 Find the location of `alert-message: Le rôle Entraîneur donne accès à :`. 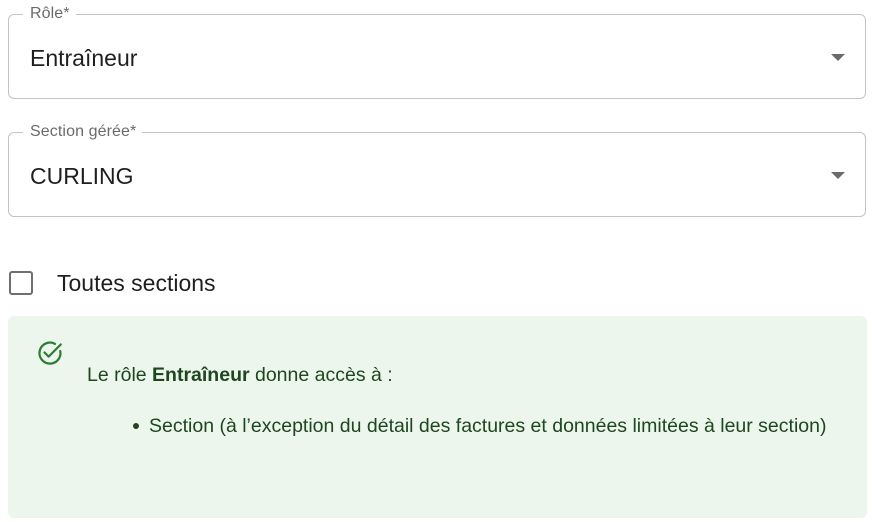

alert-message: Le rôle Entraîneur donne accès à : is located at coordinates (240, 375).